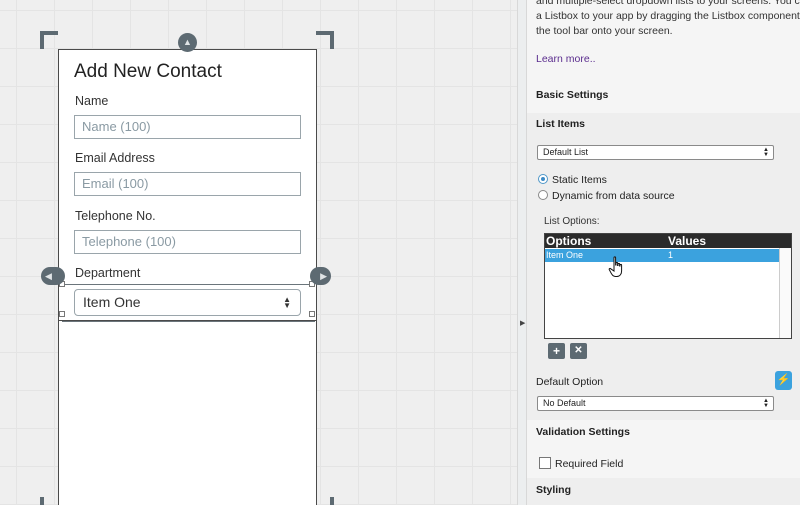  What do you see at coordinates (543, 179) in the screenshot?
I see `radio-selected-icon` at bounding box center [543, 179].